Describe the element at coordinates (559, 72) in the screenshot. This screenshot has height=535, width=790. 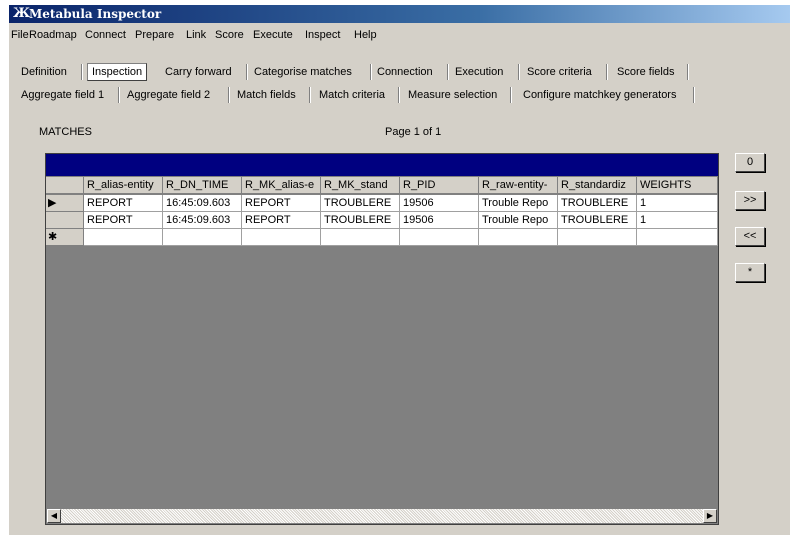
I see `tab-score-criteria: Score criteria` at that location.